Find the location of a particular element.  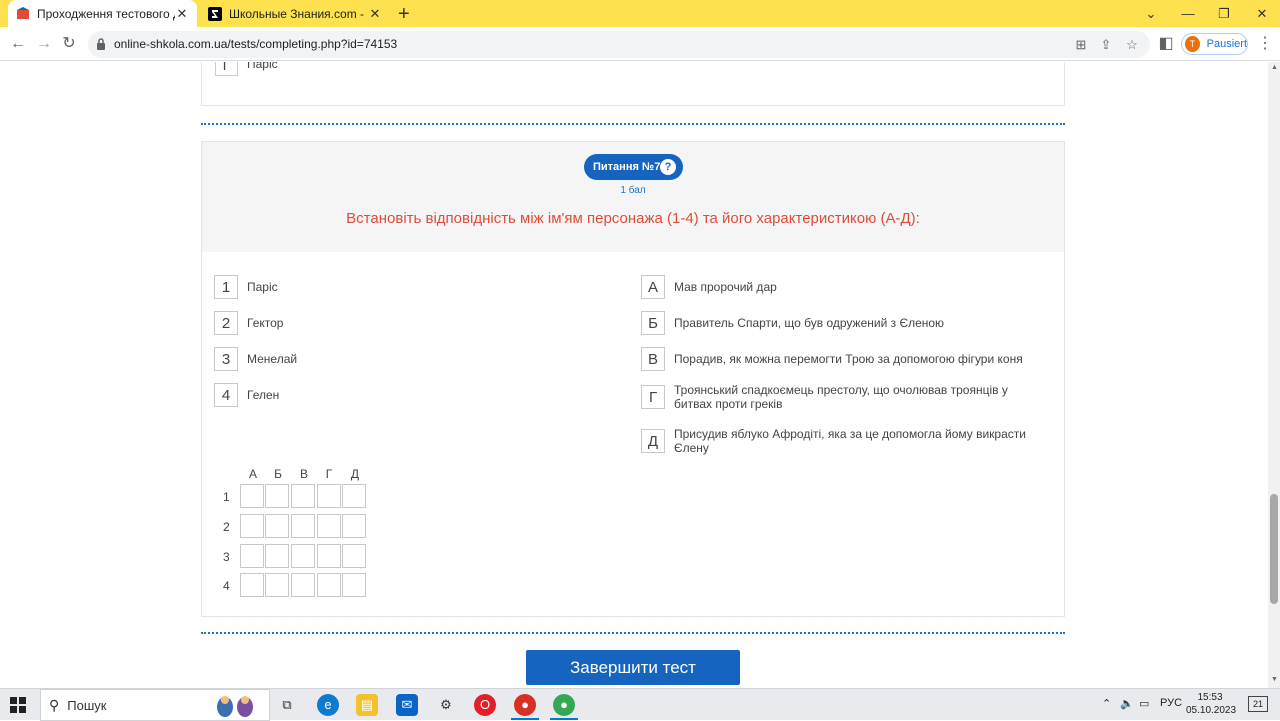

tab-znania: Школьные Знания.com - Реша ✕ is located at coordinates (295, 13).